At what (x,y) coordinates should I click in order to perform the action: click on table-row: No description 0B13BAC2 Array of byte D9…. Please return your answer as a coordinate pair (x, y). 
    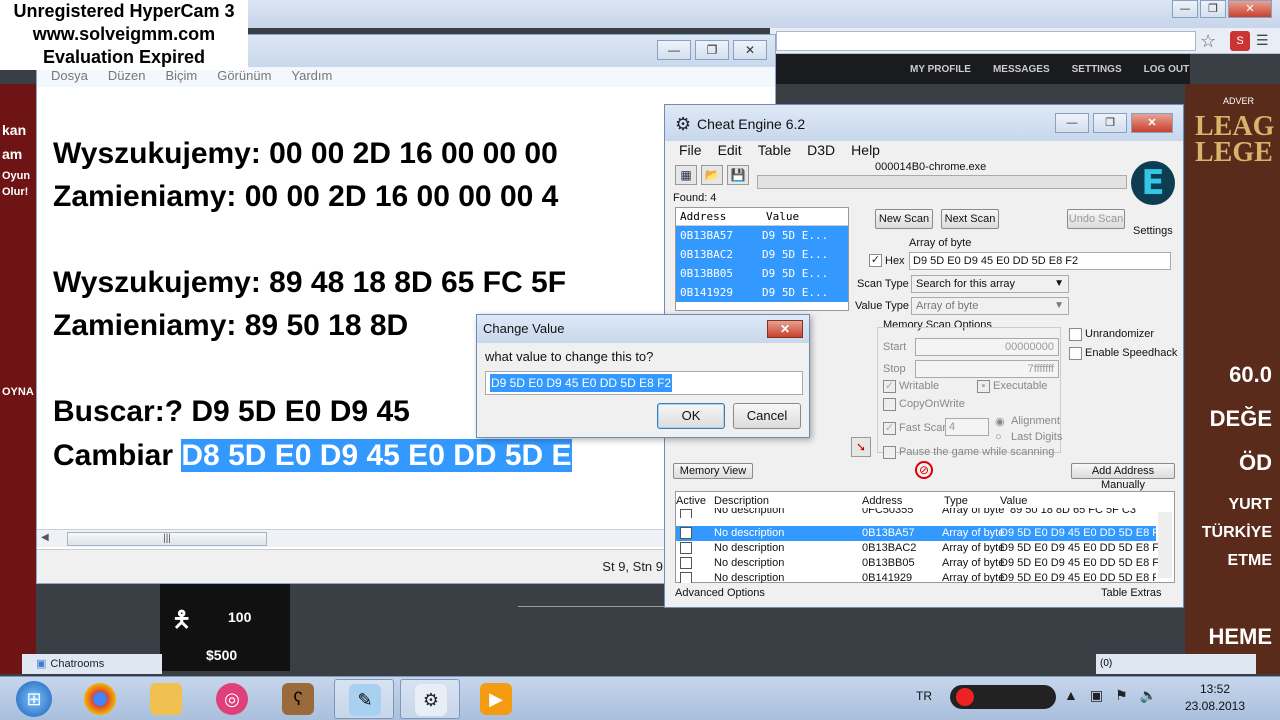
    Looking at the image, I should click on (920, 548).